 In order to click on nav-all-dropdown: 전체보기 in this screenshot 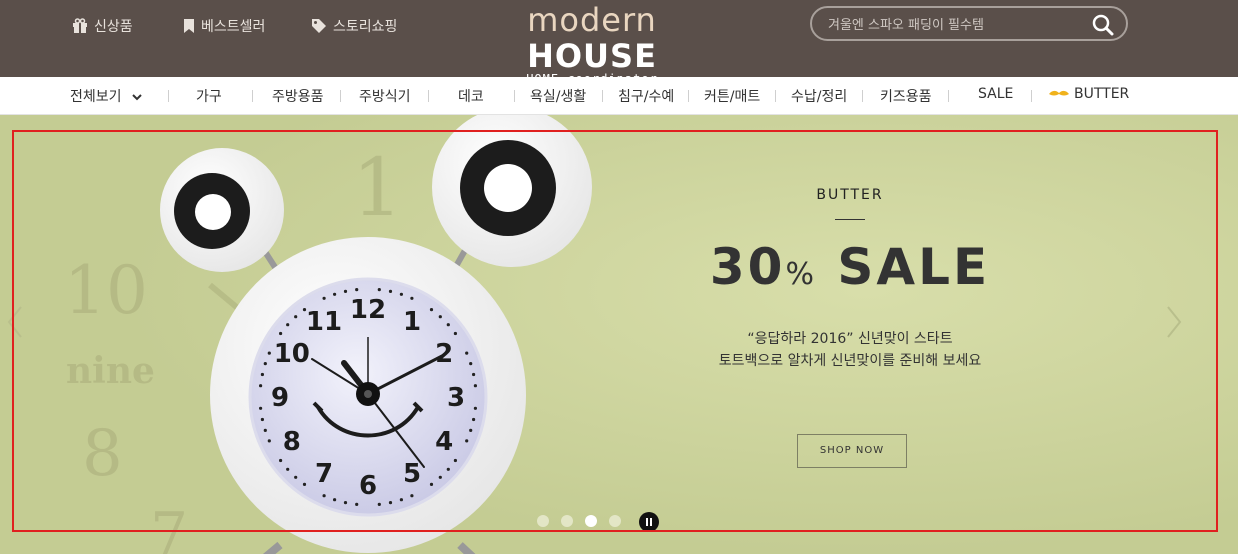, I will do `click(106, 96)`.